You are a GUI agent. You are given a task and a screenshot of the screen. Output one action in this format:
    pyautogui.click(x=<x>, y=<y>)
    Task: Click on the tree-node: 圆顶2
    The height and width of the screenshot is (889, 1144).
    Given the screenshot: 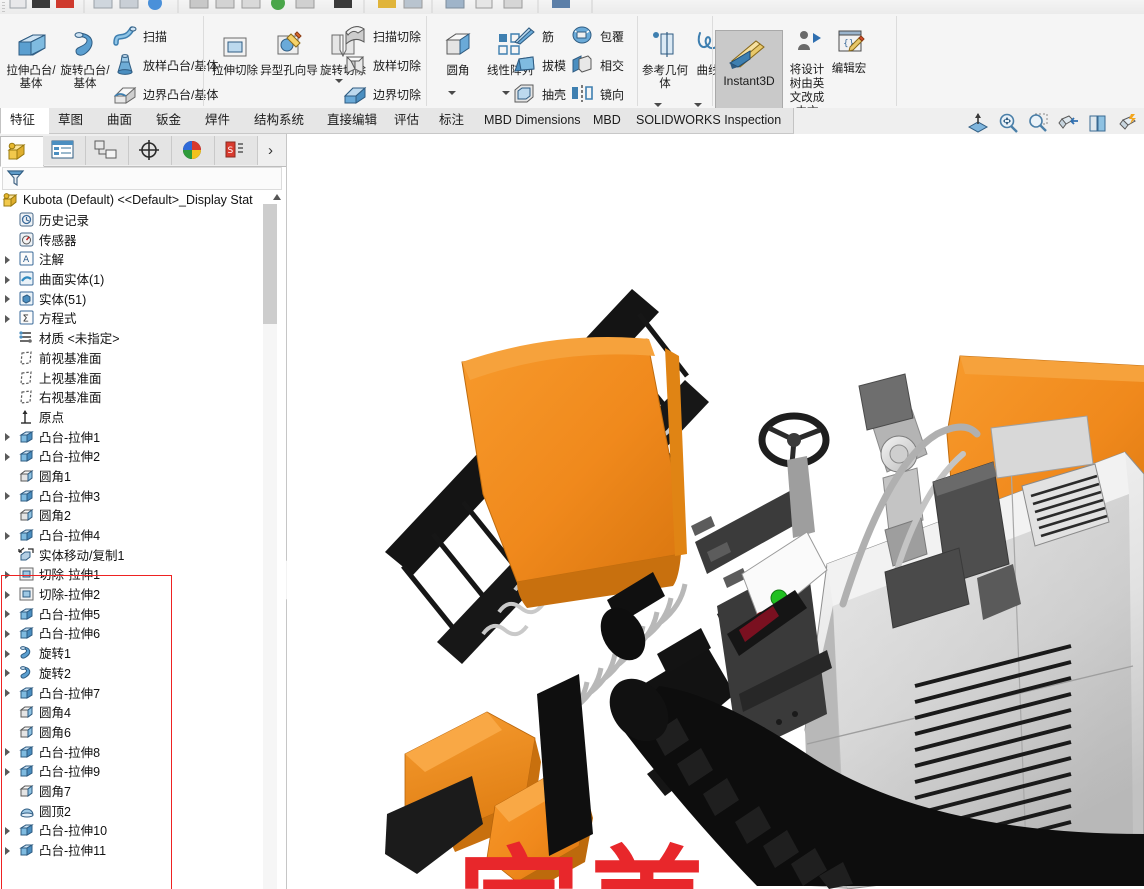 What is the action you would take?
    pyautogui.click(x=135, y=810)
    